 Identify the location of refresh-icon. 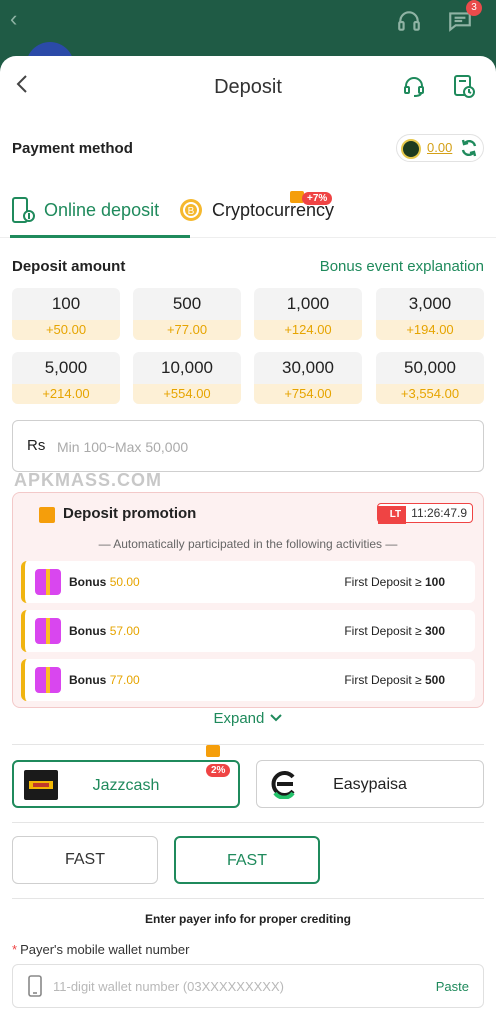
(469, 148).